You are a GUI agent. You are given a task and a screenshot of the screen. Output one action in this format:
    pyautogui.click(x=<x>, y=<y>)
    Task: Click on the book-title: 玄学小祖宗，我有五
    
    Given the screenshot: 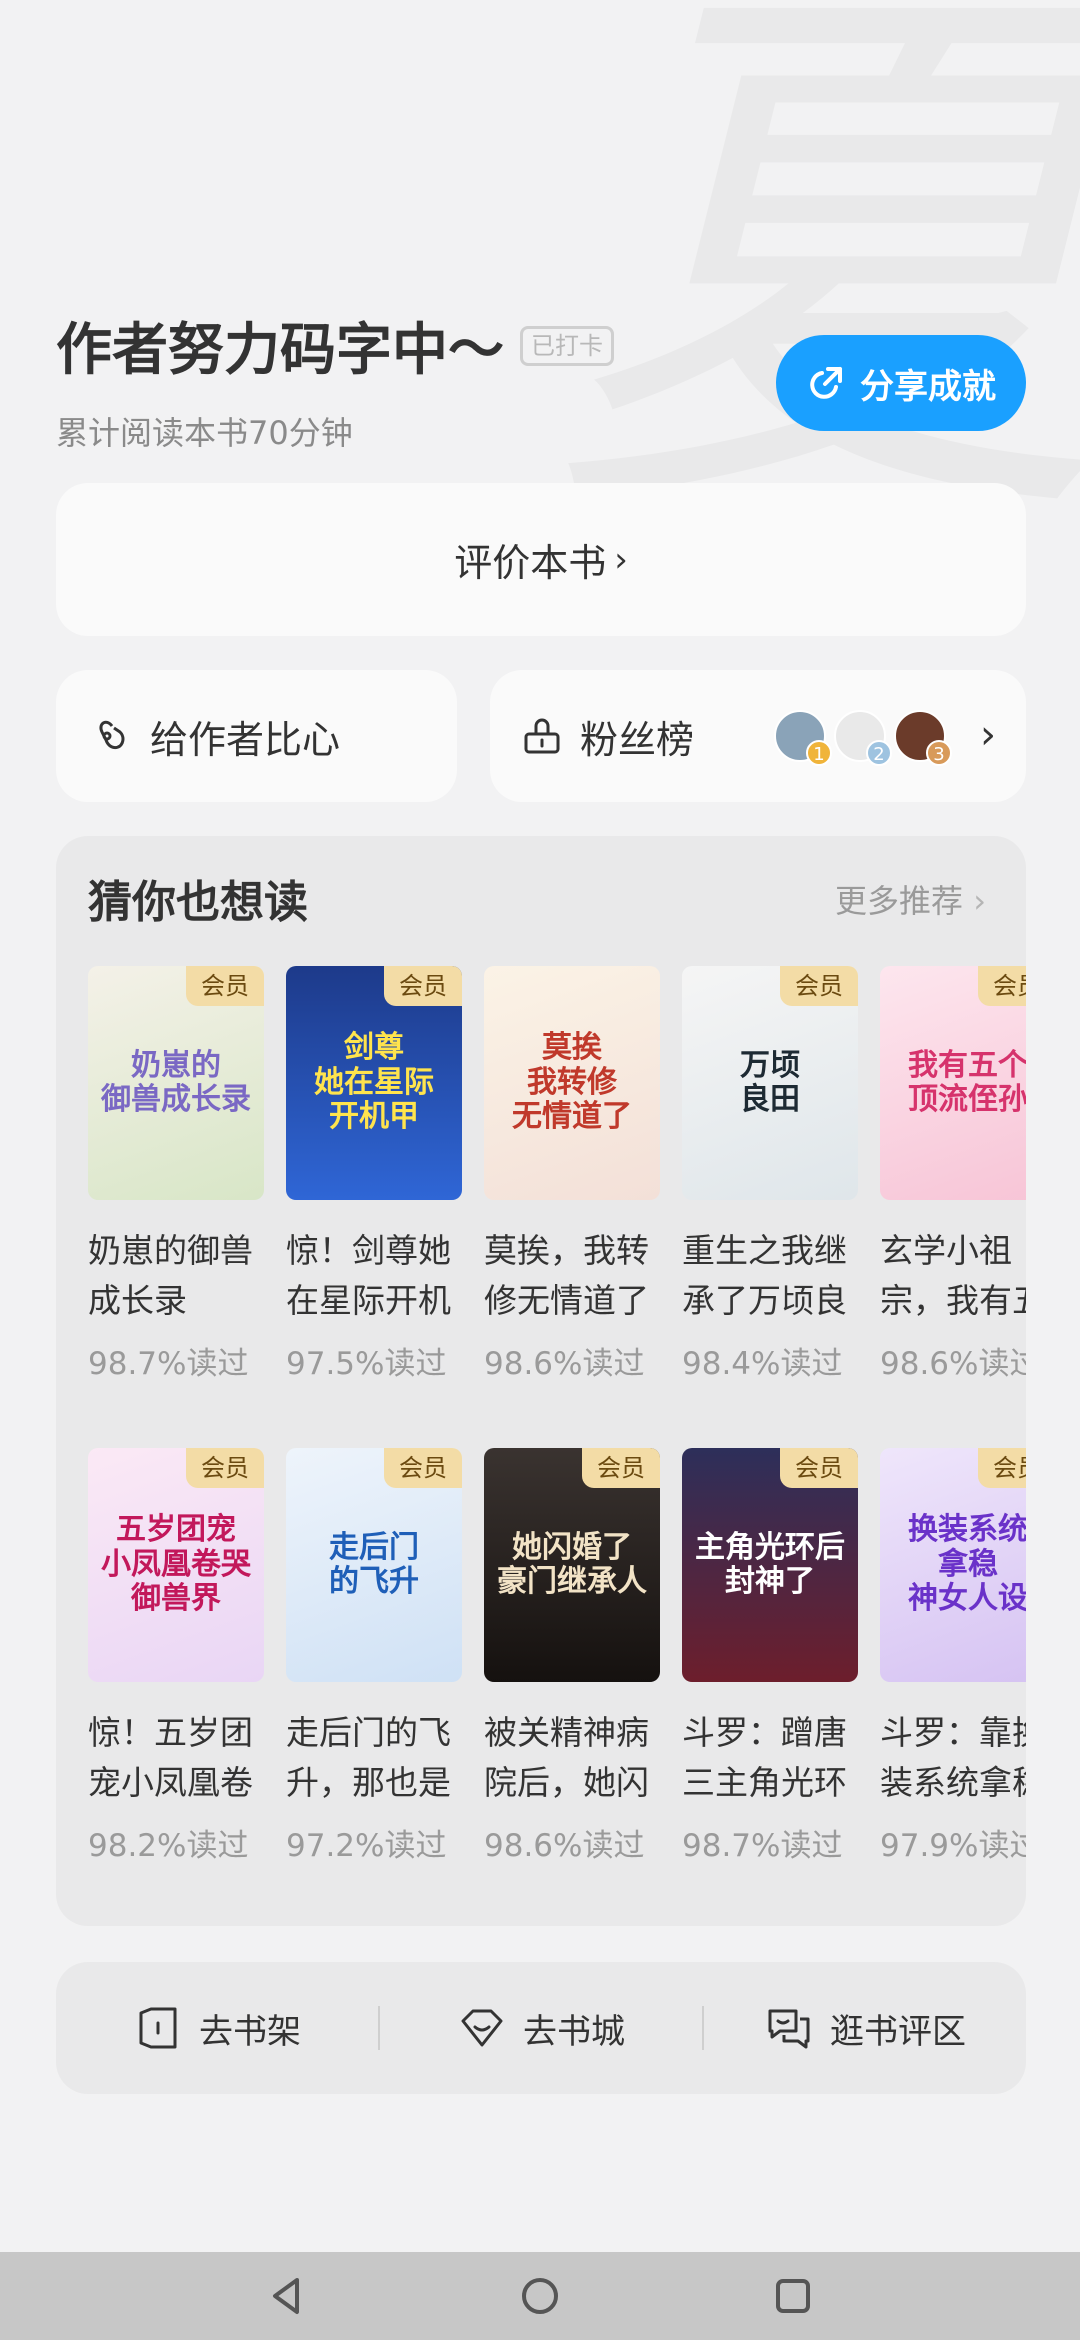 What is the action you would take?
    pyautogui.click(x=953, y=1275)
    